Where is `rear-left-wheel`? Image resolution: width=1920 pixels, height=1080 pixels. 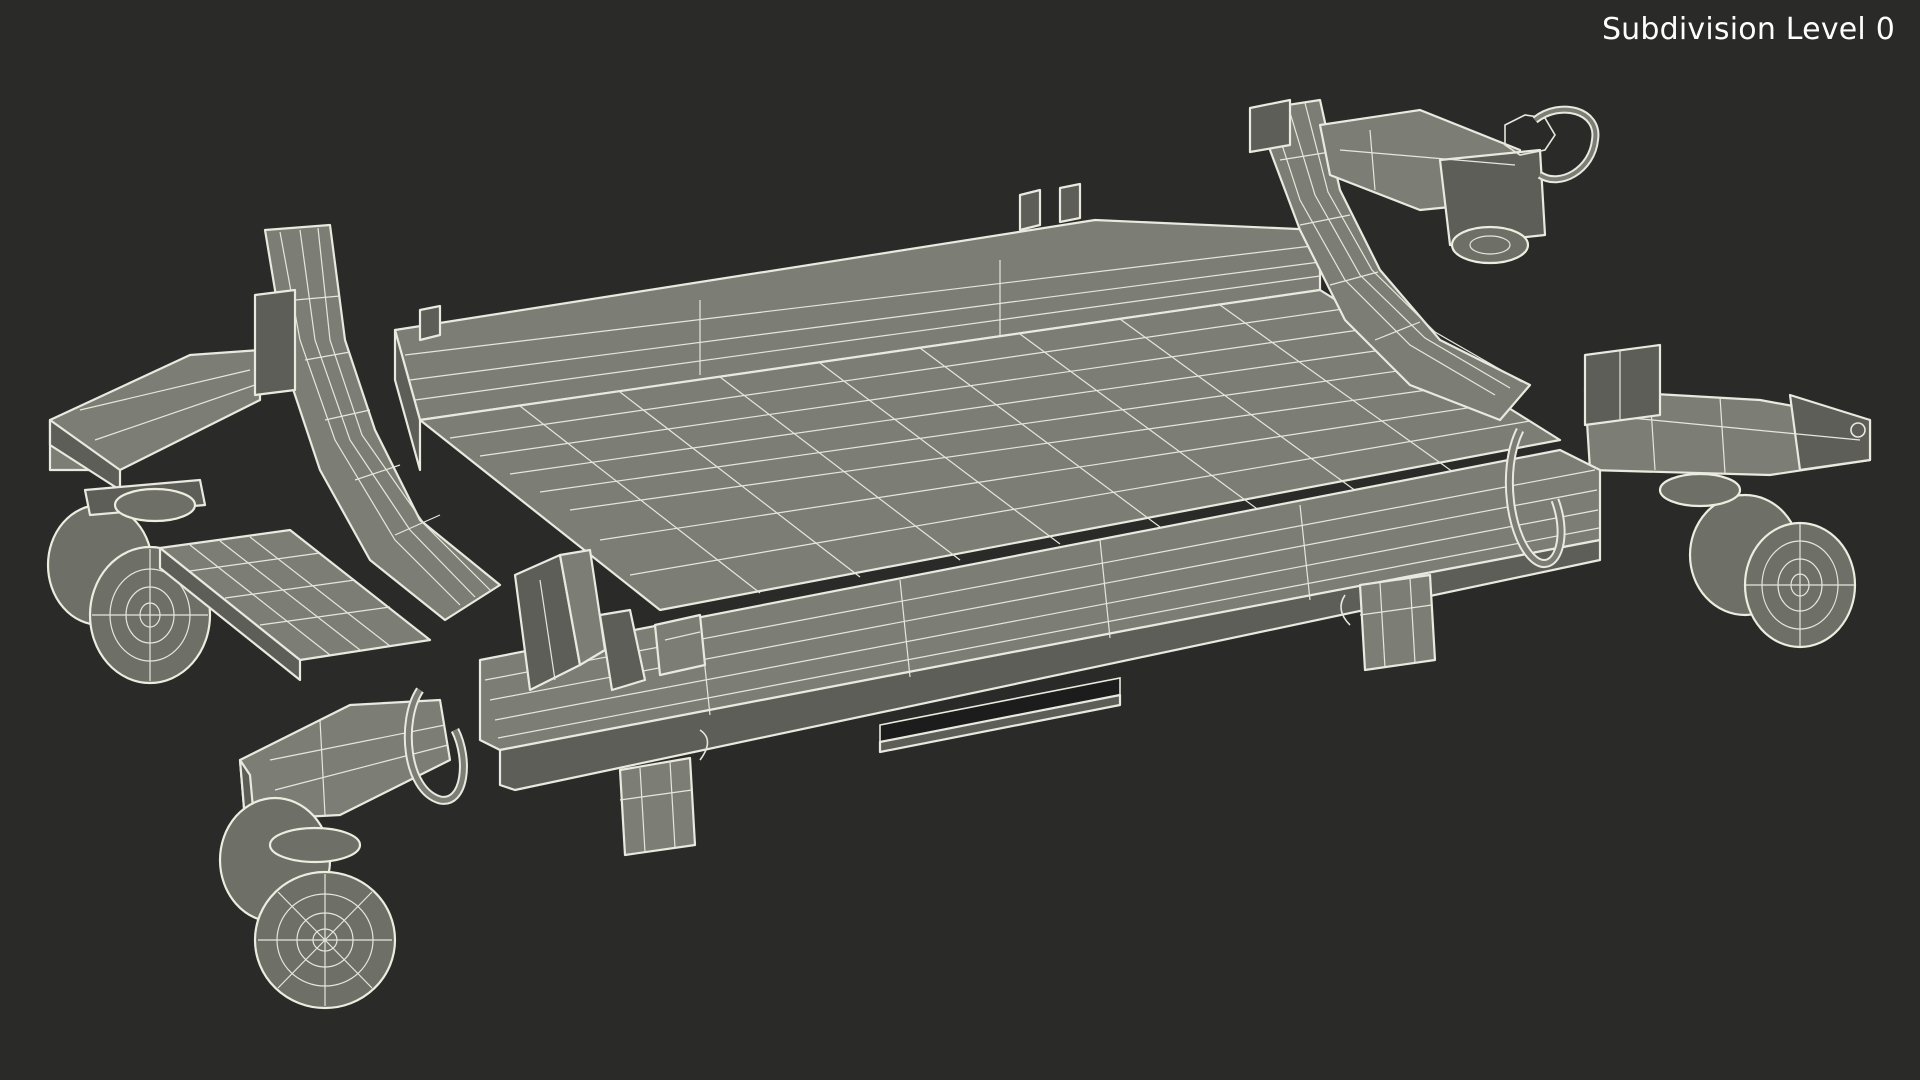
rear-left-wheel is located at coordinates (129, 594).